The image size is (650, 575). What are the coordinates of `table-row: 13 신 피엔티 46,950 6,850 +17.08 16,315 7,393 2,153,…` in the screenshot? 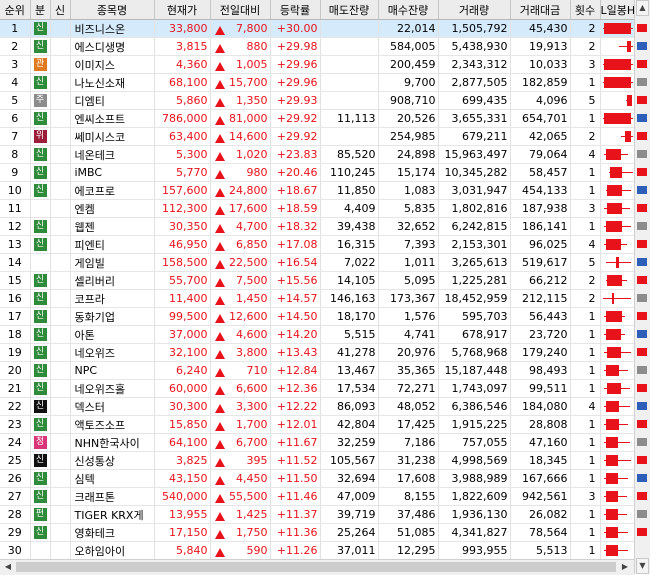 It's located at (317, 244).